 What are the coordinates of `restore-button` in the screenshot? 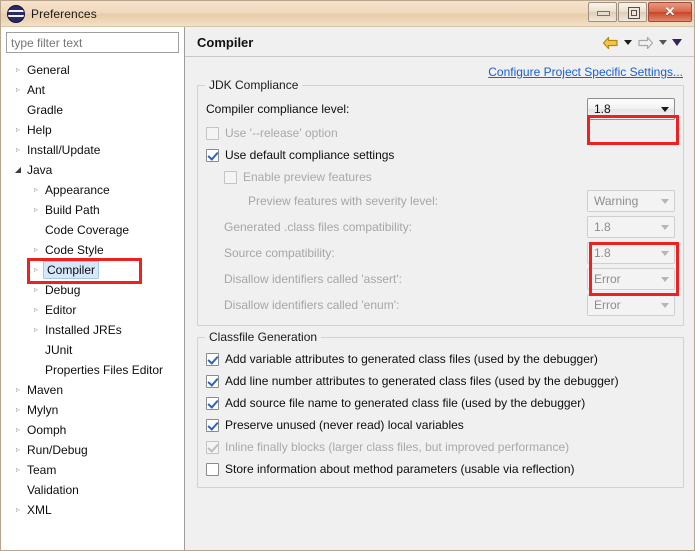 It's located at (632, 12).